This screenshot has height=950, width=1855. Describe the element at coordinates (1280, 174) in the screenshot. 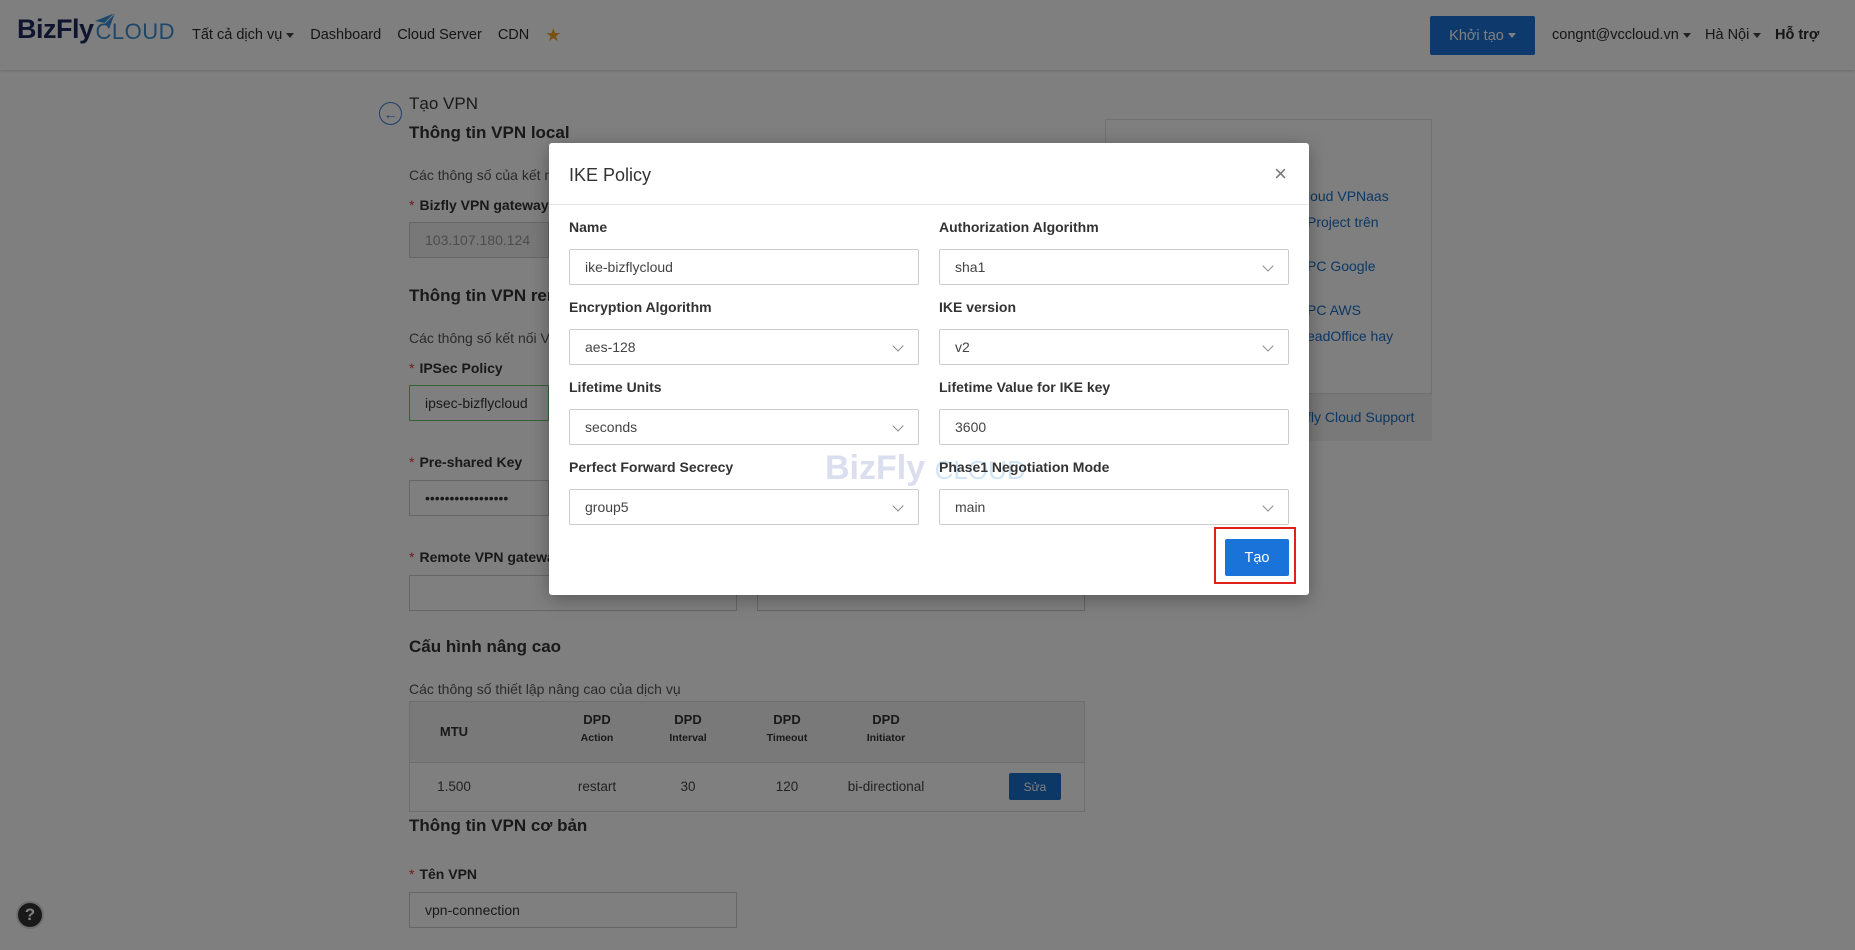

I see `close-icon: ×` at that location.